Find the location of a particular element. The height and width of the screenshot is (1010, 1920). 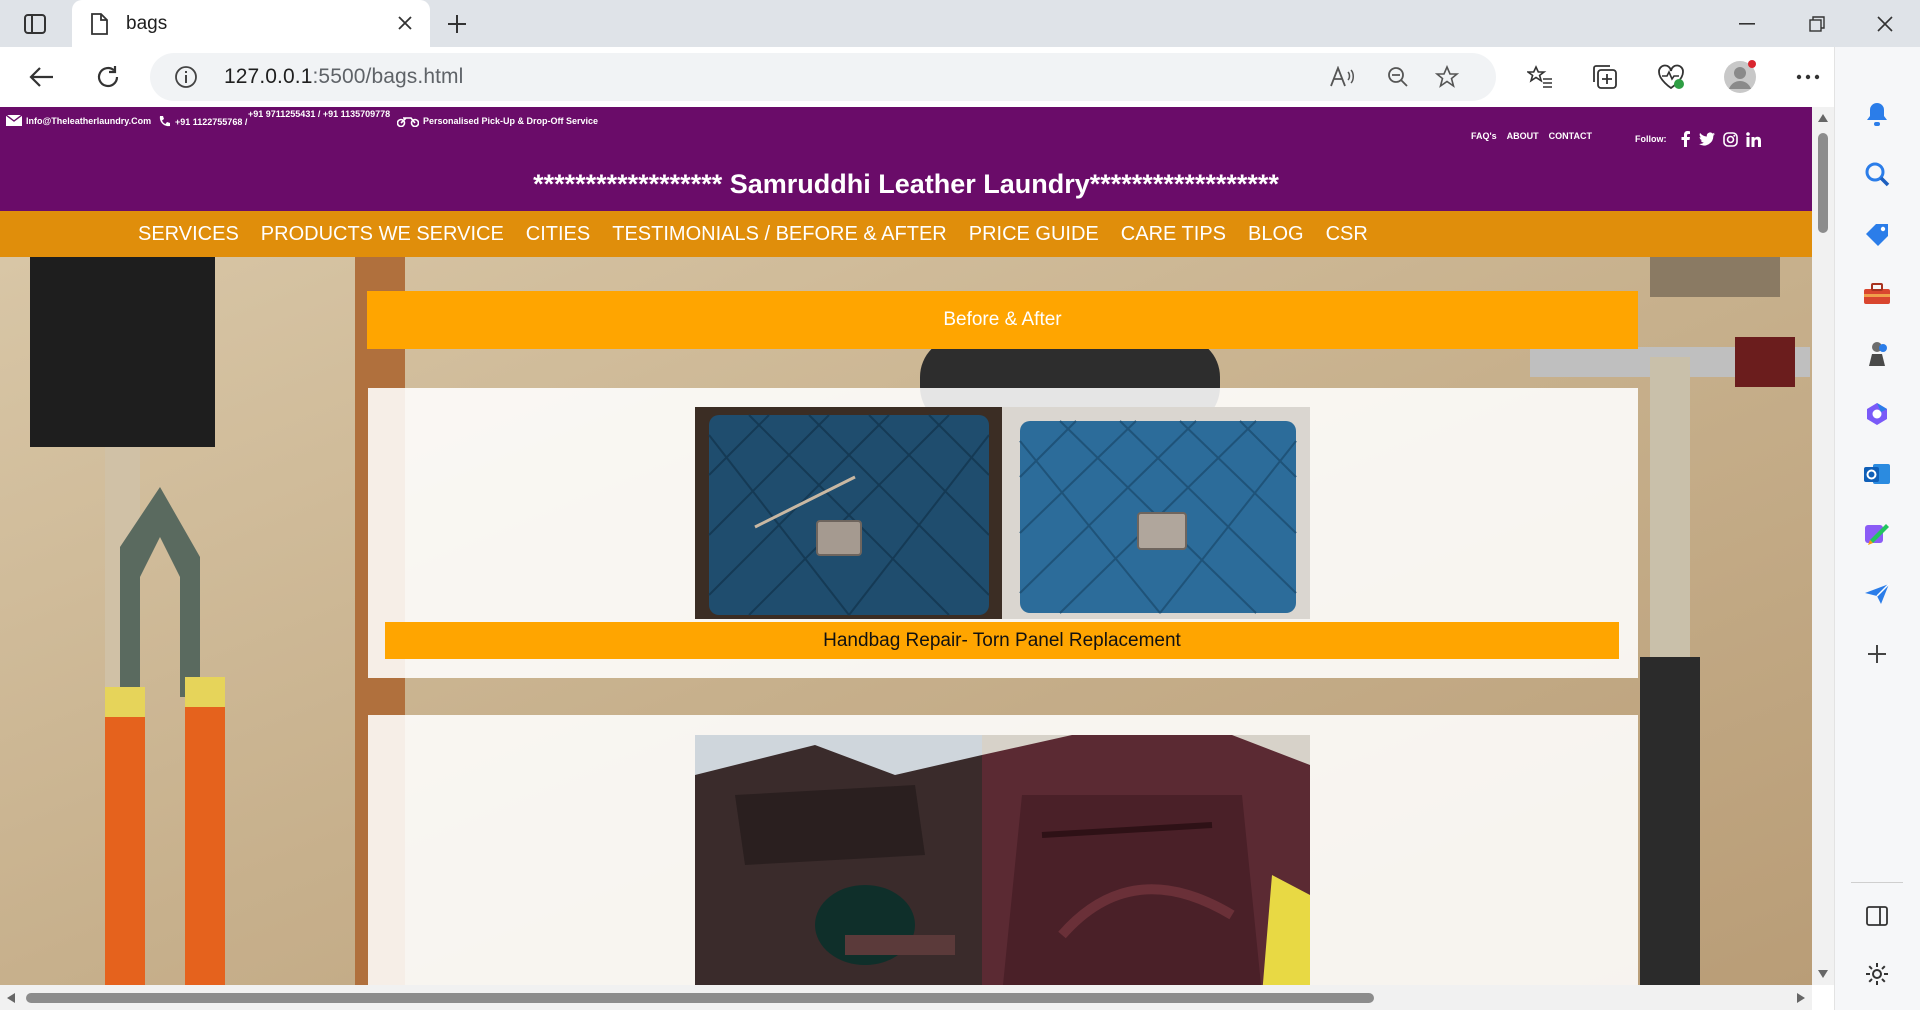

section-heading: Before & After is located at coordinates (1002, 320).